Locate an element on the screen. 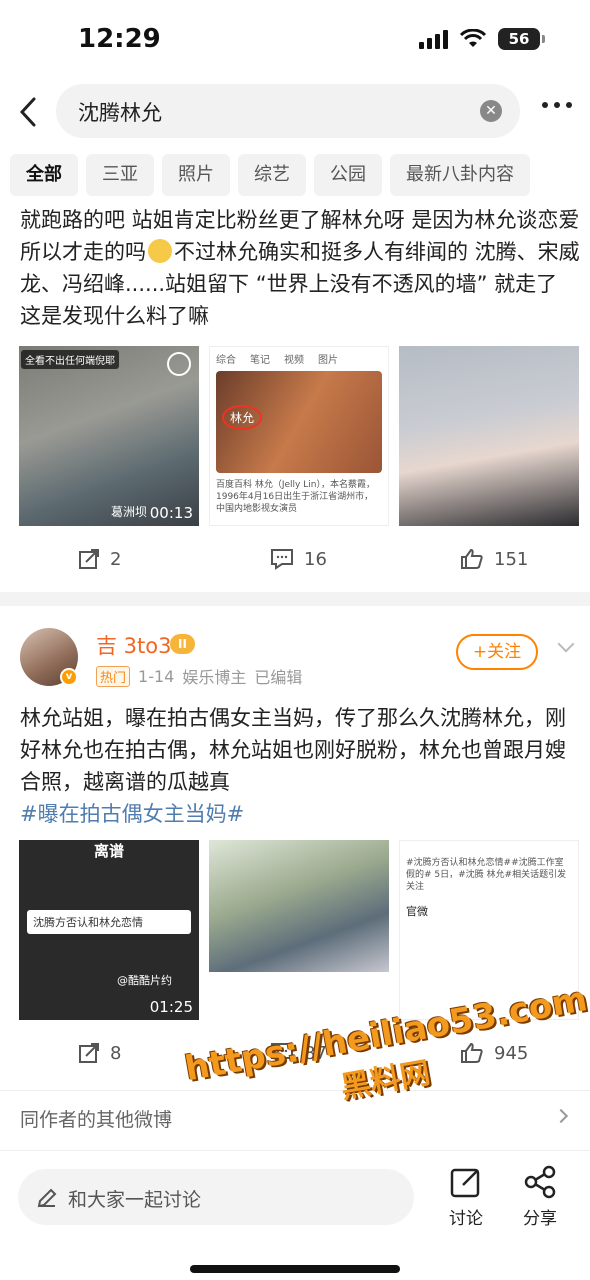 The width and height of the screenshot is (590, 1280). share-button: 分享 is located at coordinates (540, 1197).